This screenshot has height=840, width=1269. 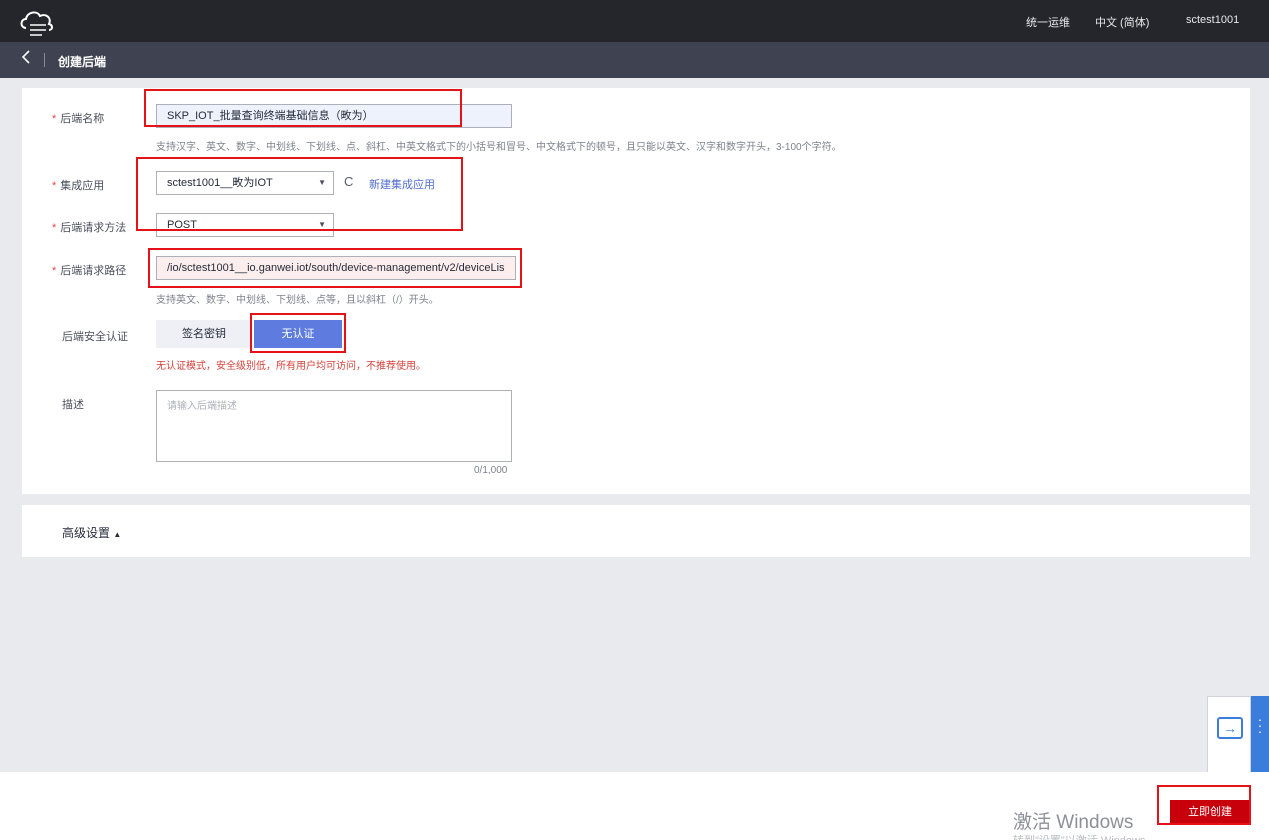 I want to click on header-divider, so click(x=44, y=60).